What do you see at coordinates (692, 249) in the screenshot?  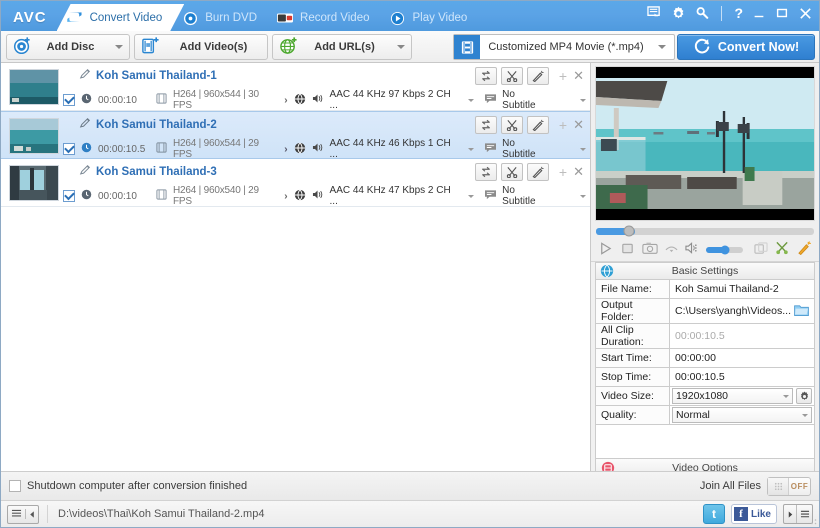 I see `speaker-icon` at bounding box center [692, 249].